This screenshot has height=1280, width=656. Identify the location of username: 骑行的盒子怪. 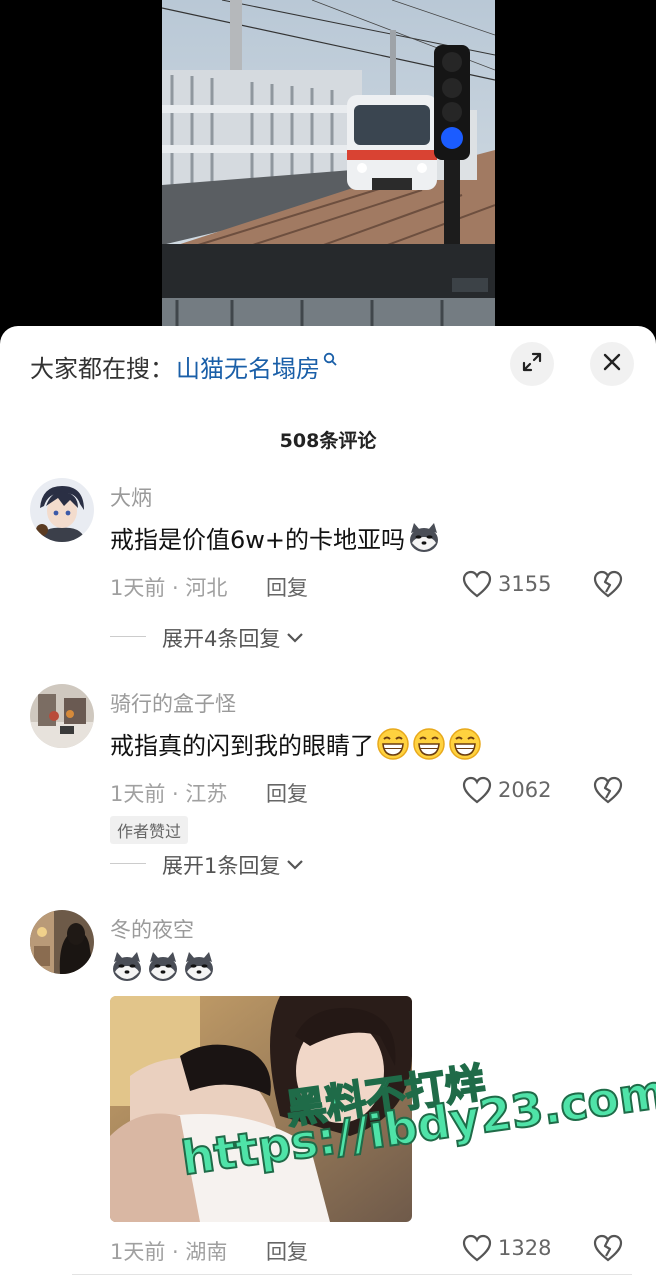
(173, 703).